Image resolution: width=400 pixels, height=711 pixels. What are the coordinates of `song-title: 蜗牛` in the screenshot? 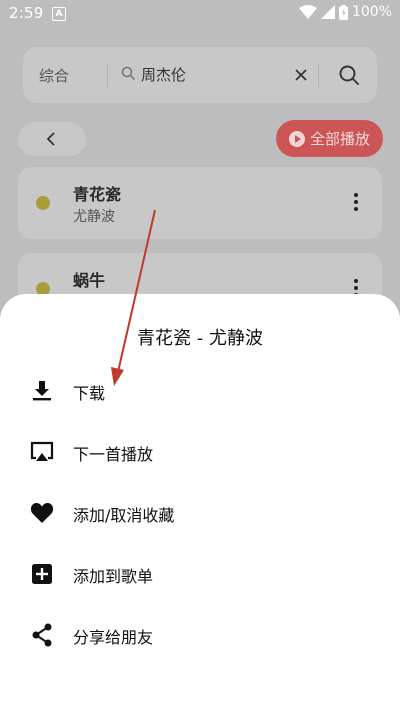 It's located at (89, 280).